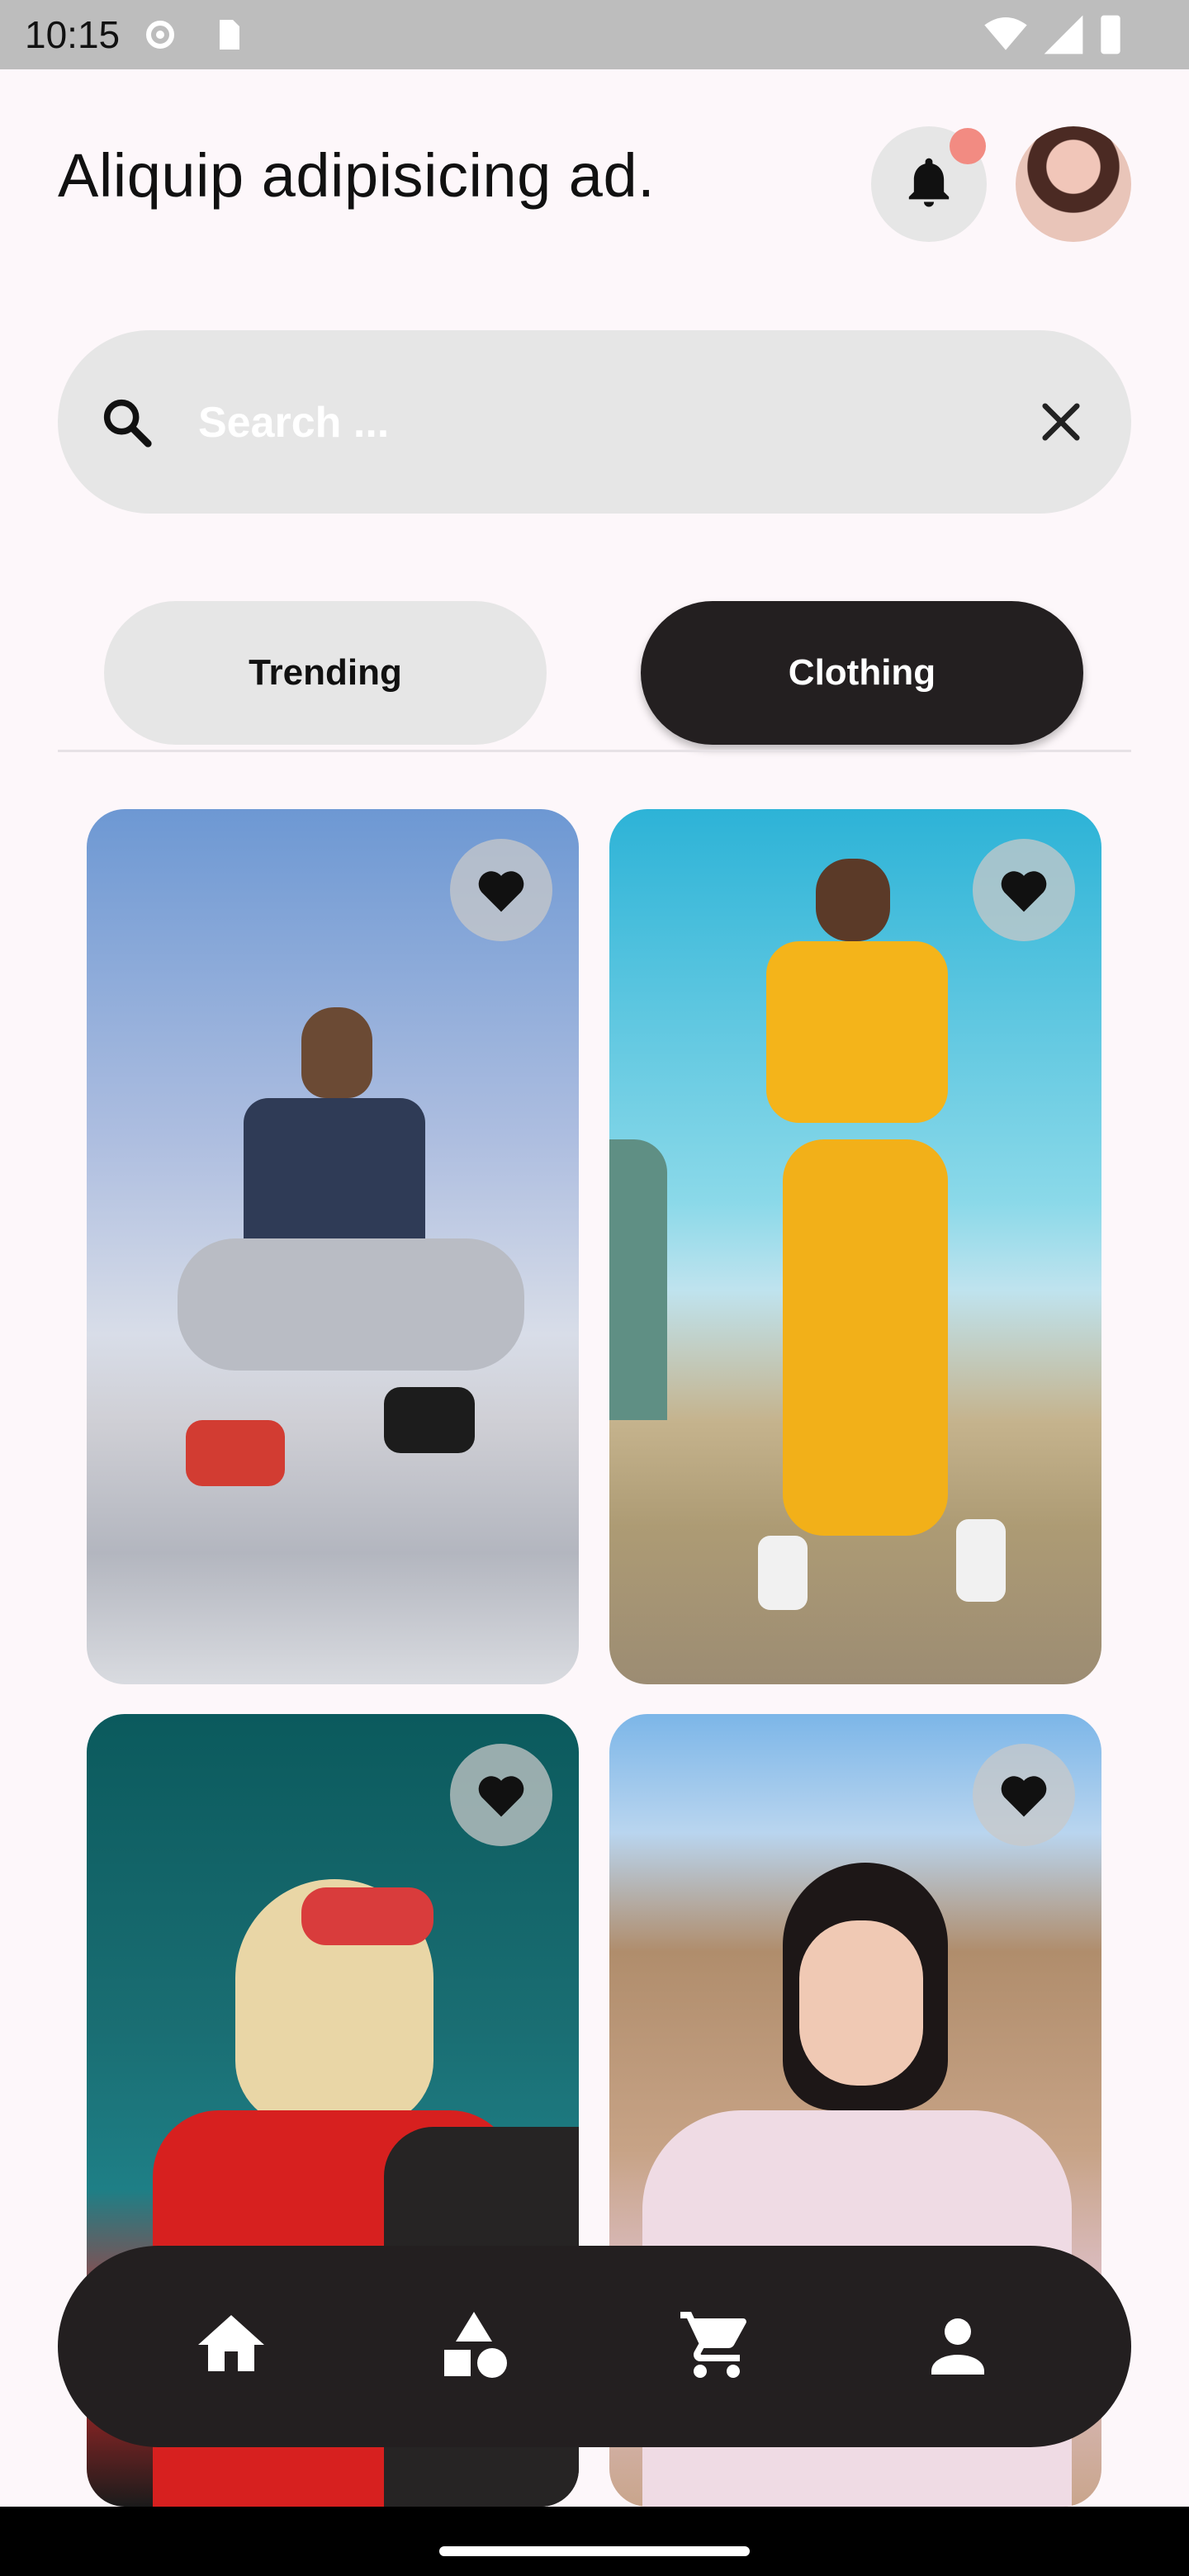 This screenshot has height=2576, width=1189. I want to click on profile-icon, so click(957, 2346).